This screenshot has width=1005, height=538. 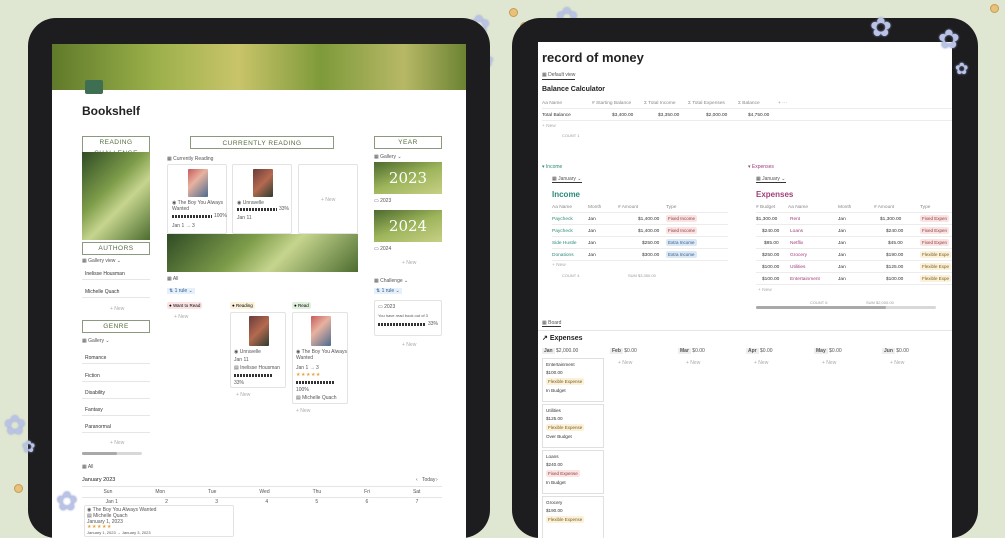 I want to click on year-2024-image: 2024, so click(x=408, y=226).